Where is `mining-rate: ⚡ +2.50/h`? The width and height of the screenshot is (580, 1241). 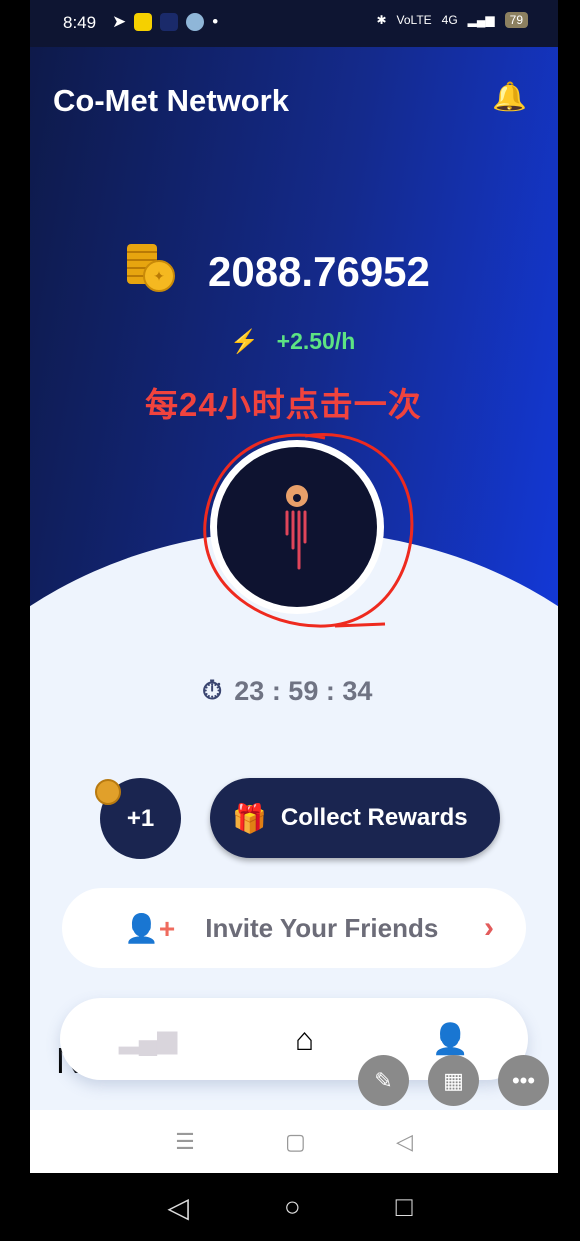 mining-rate: ⚡ +2.50/h is located at coordinates (292, 341).